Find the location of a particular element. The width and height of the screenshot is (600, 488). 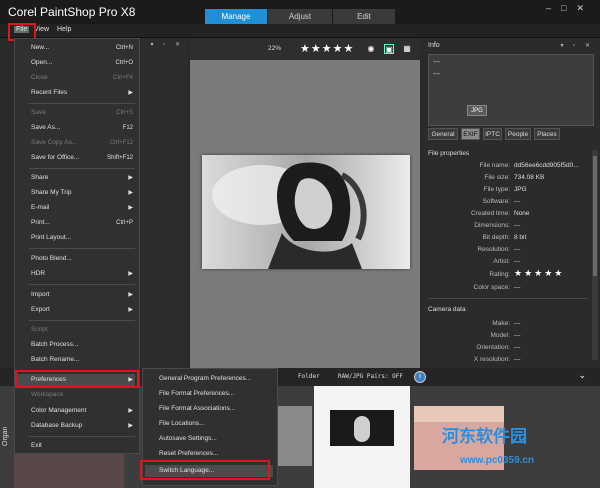

menu-item-open: Open... Ctrl+O is located at coordinates (83, 63).